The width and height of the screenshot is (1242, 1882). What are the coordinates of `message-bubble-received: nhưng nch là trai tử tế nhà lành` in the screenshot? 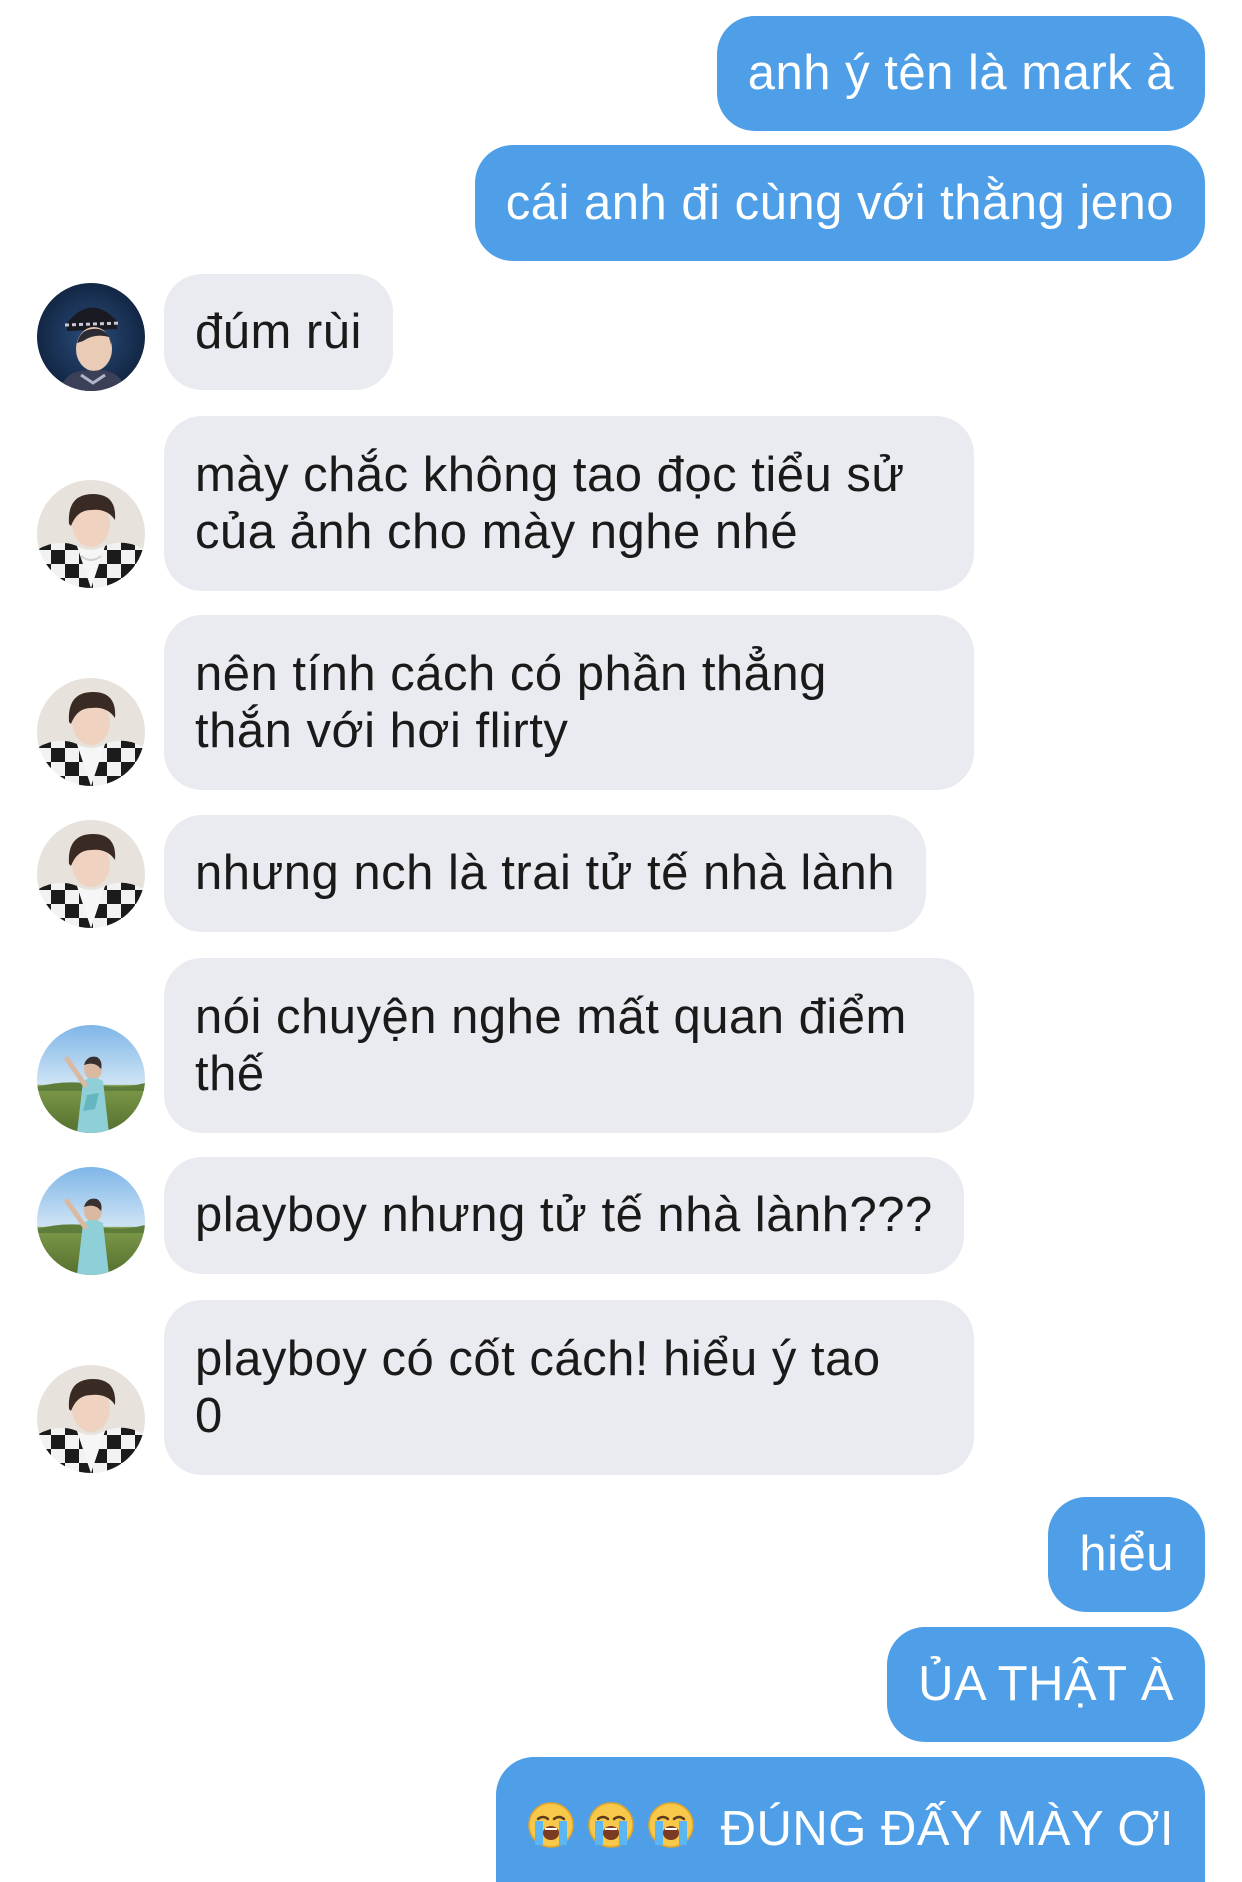 It's located at (545, 873).